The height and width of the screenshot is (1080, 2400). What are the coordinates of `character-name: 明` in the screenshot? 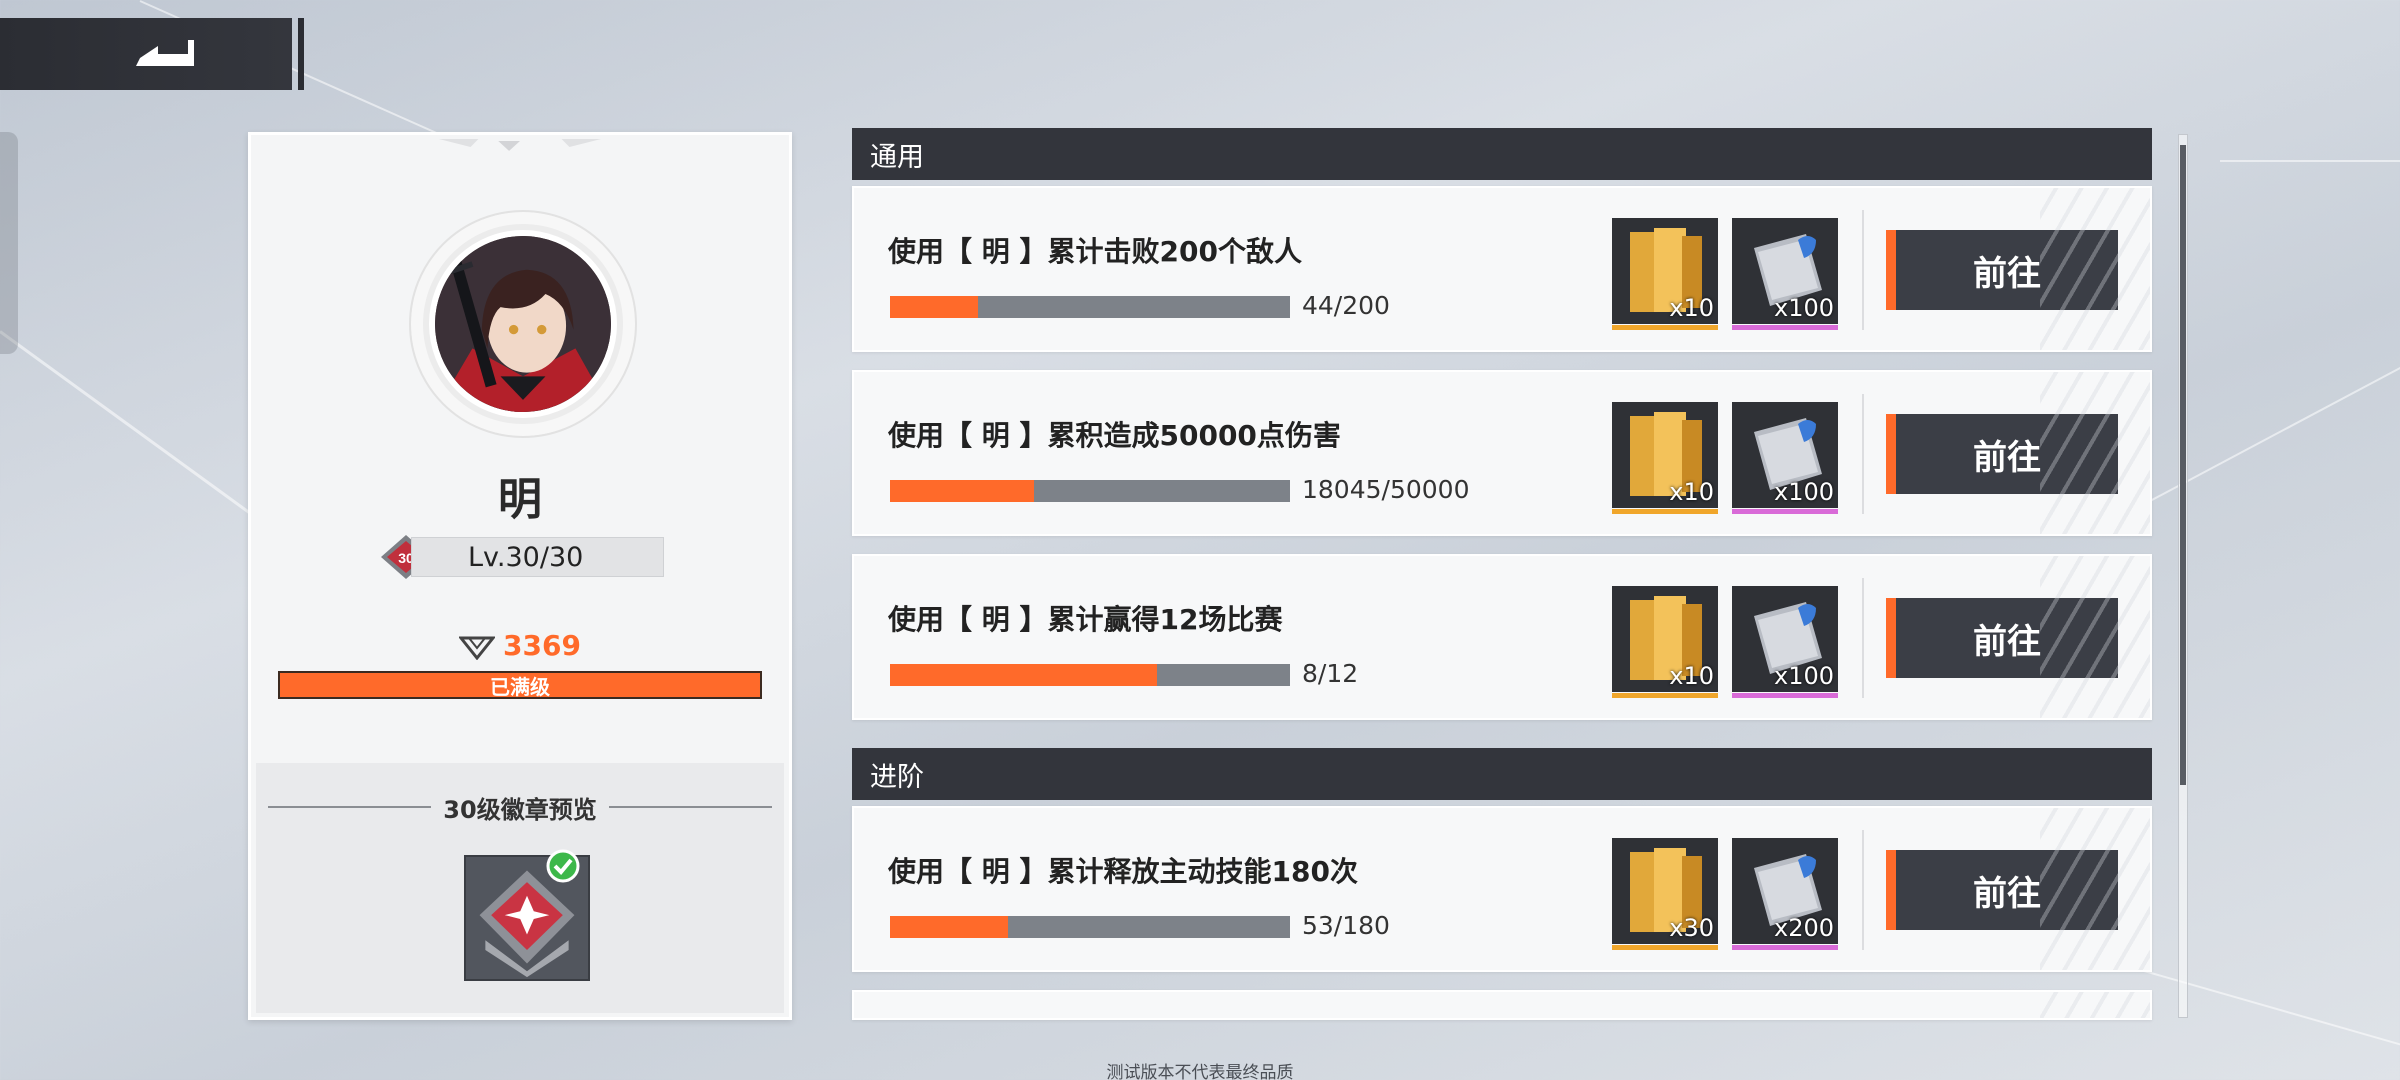 It's located at (520, 499).